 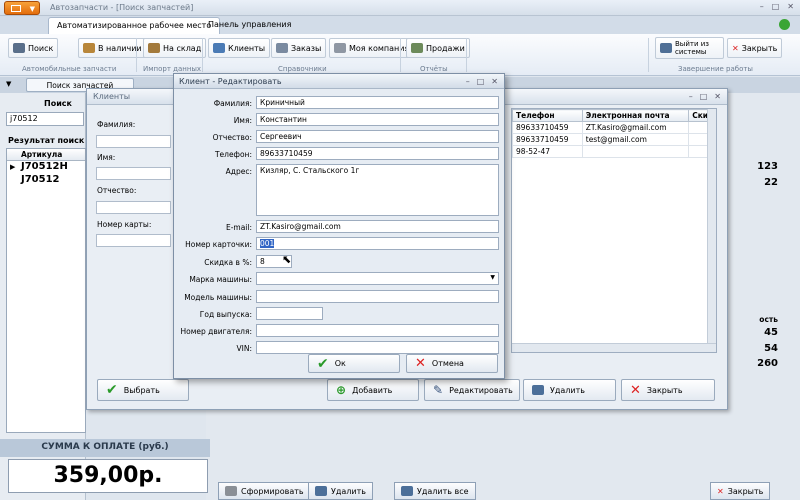 I want to click on dialog-title: Клиент - Редактировать, so click(x=339, y=81).